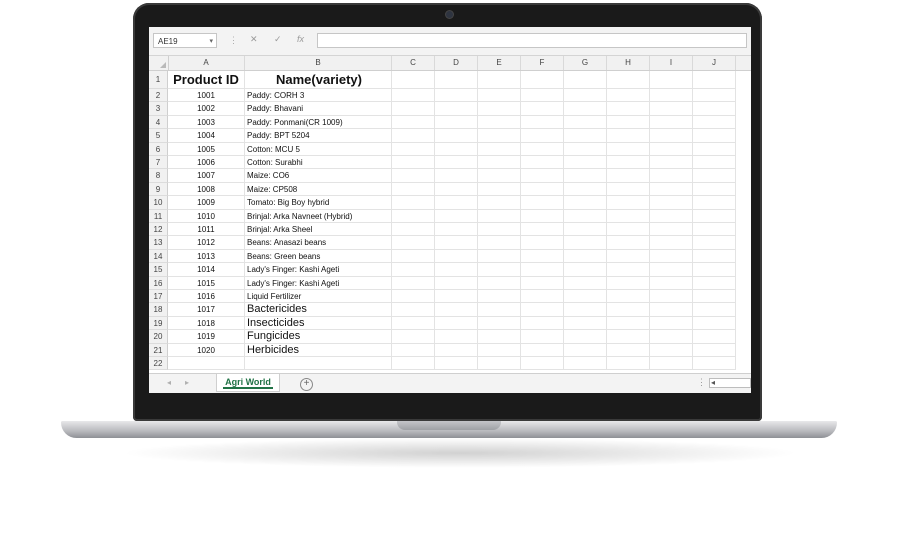 The image size is (919, 544). Describe the element at coordinates (671, 63) in the screenshot. I see `column-header-i: I` at that location.